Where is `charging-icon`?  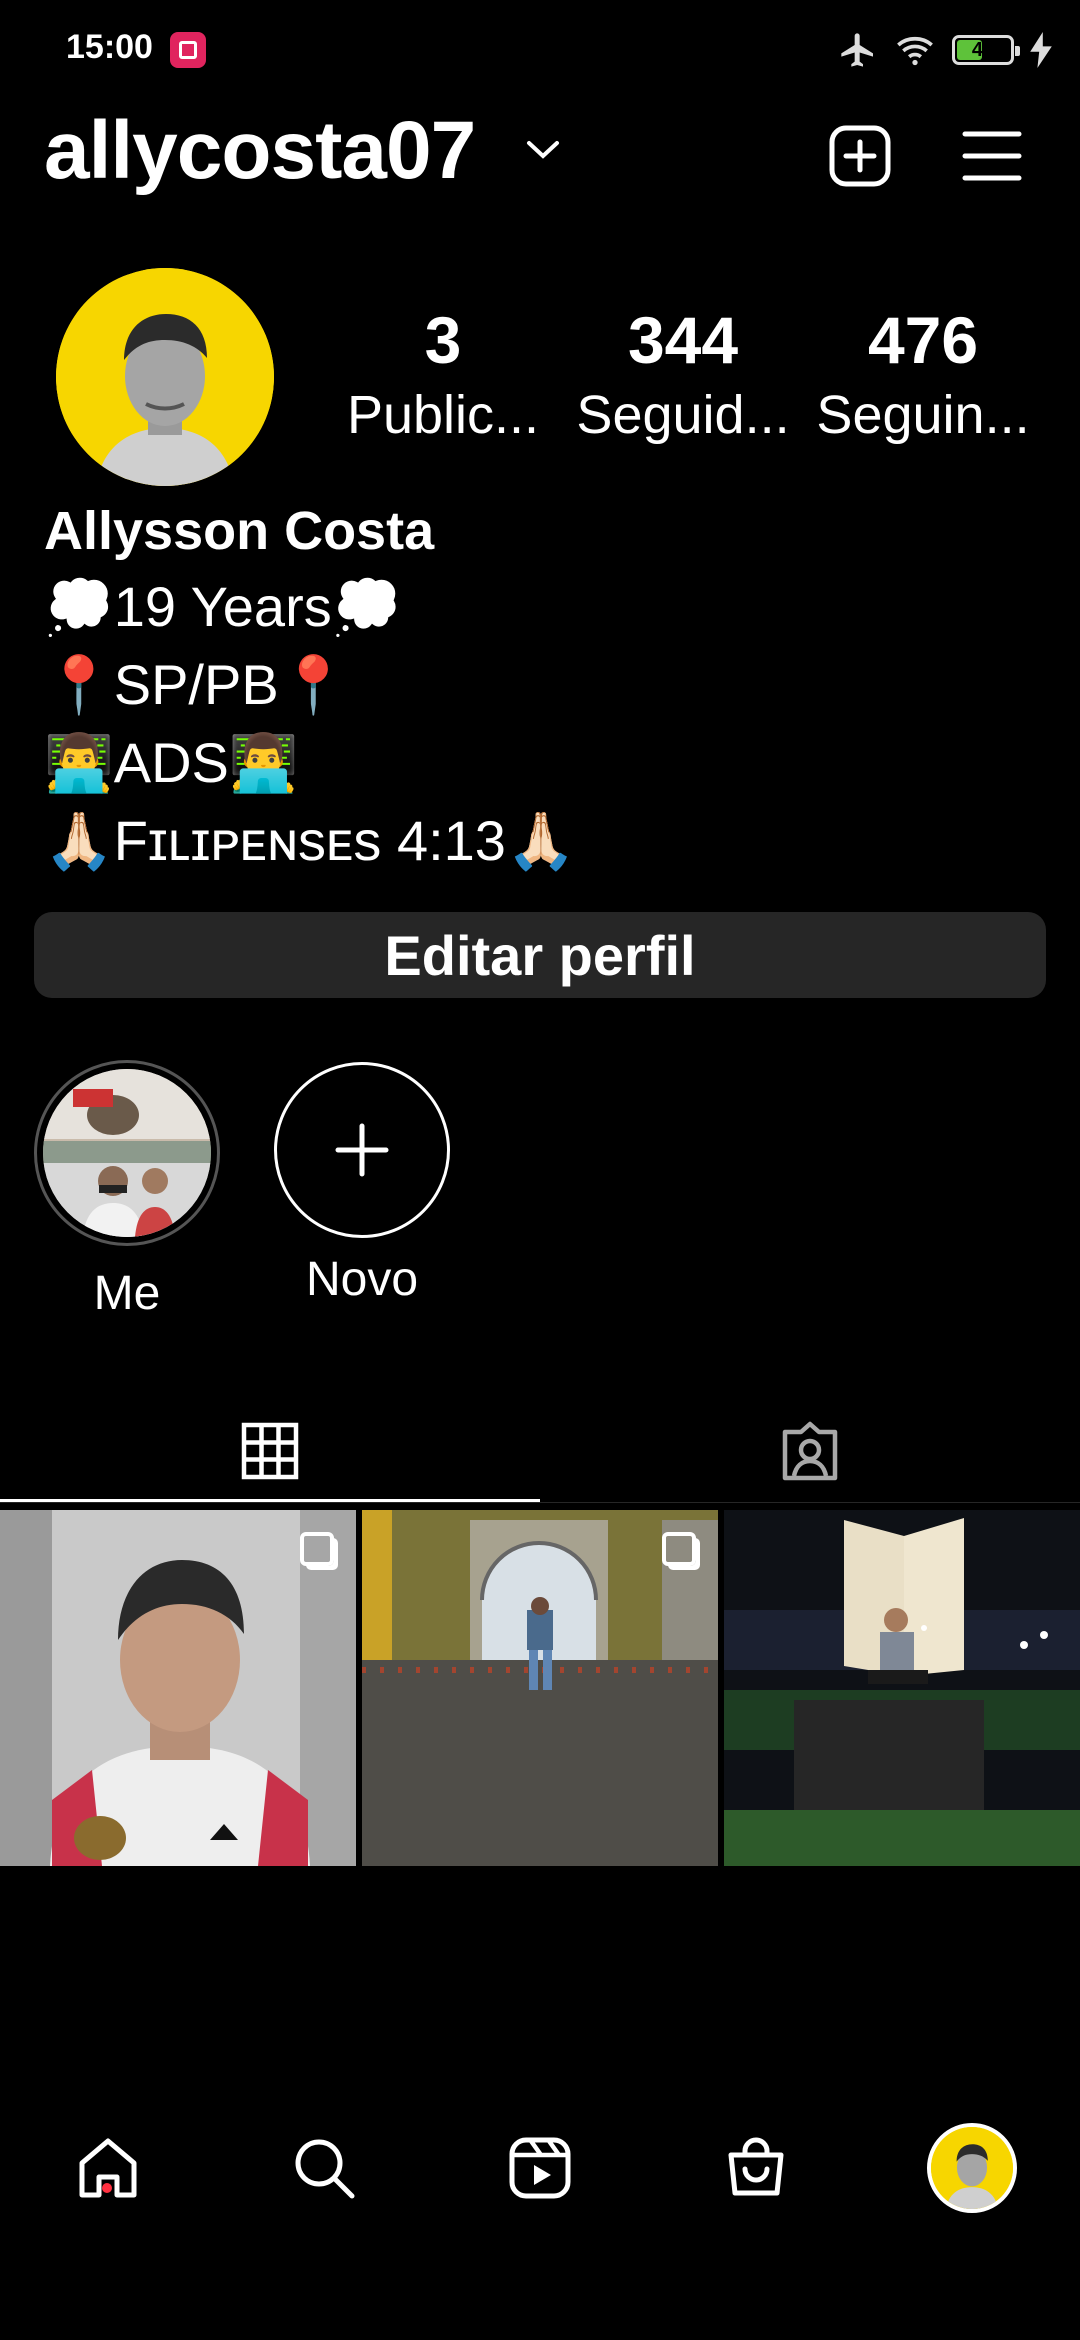
charging-icon is located at coordinates (1041, 50).